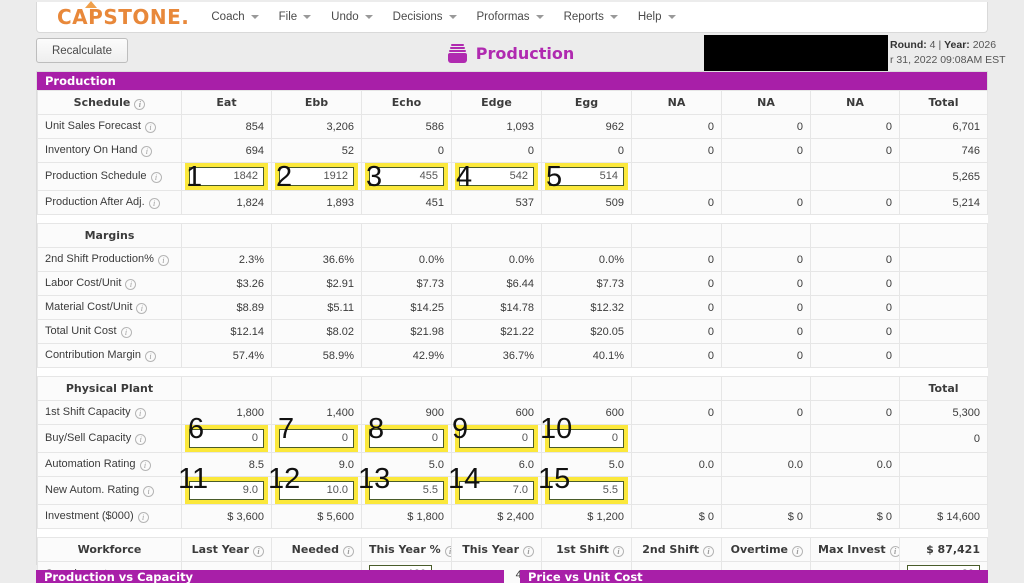 The height and width of the screenshot is (583, 1024). I want to click on new-autom-rating-input-edge: 7.0, so click(496, 490).